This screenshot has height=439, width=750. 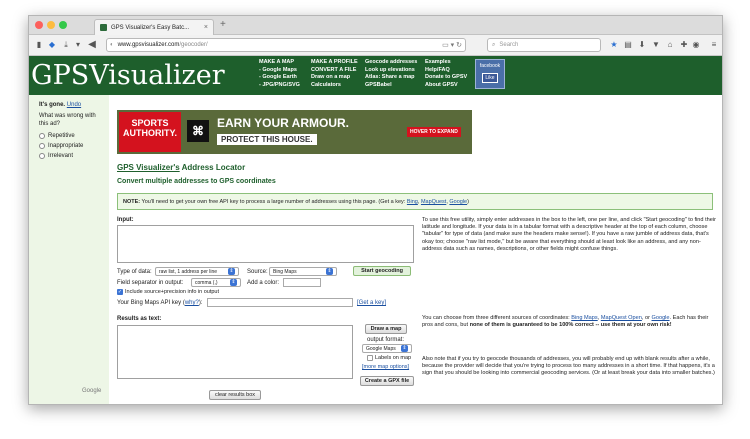 What do you see at coordinates (490, 78) in the screenshot?
I see `facebook-like-button: Like` at bounding box center [490, 78].